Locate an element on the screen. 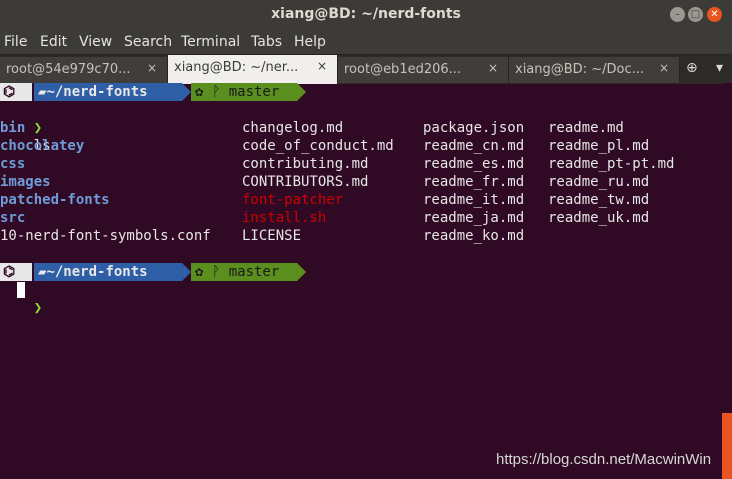 Image resolution: width=732 pixels, height=479 pixels. menu-view: View is located at coordinates (95, 42).